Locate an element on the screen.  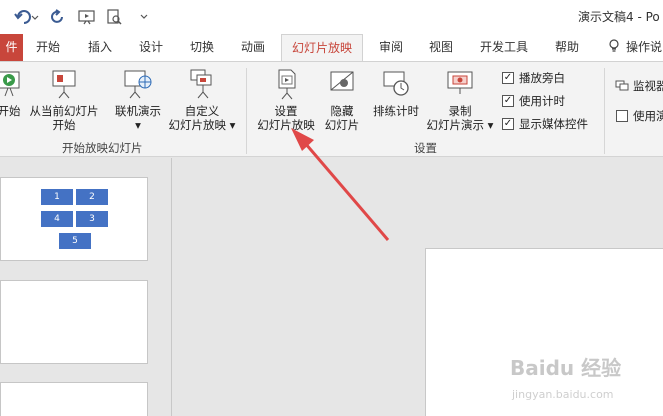
from-current-label-2: 开始 is located at coordinates (64, 125).